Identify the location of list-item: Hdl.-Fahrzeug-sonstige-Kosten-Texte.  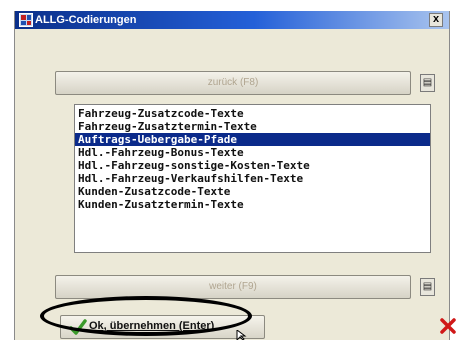
(252, 165).